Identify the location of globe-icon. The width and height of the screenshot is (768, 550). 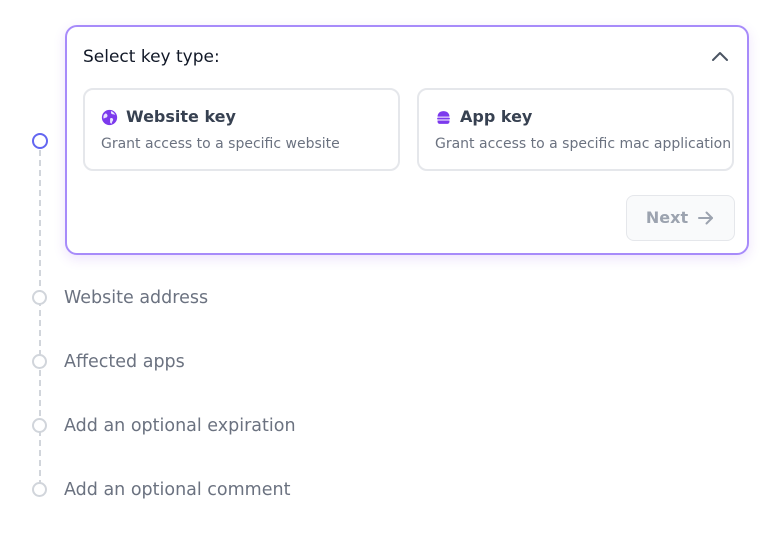
(109, 117).